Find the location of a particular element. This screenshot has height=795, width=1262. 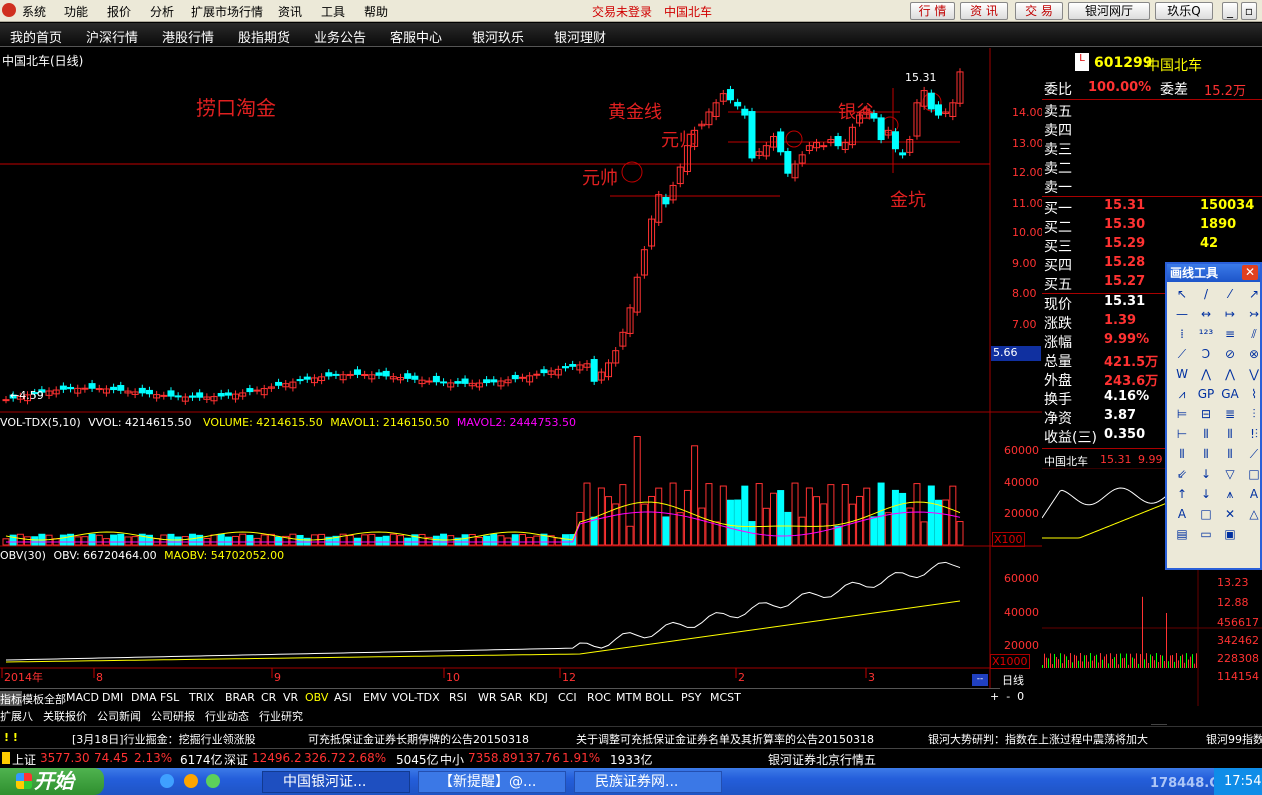

draw-tool-40-icon: ↑ is located at coordinates (1182, 494).